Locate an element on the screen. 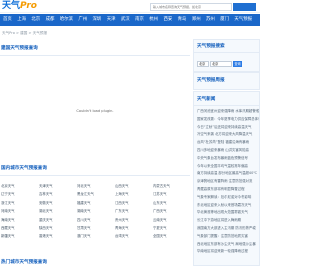 This screenshot has width=320, height=266. nav-item-nanjing: 南京 is located at coordinates (139, 20).